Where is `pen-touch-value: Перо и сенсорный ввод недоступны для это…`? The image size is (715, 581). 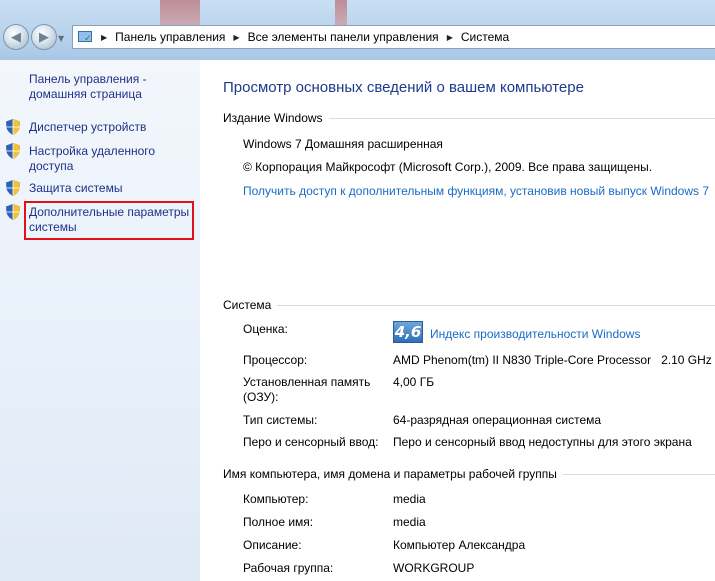
pen-touch-value: Перо и сенсорный ввод недоступны для это… is located at coordinates (542, 442).